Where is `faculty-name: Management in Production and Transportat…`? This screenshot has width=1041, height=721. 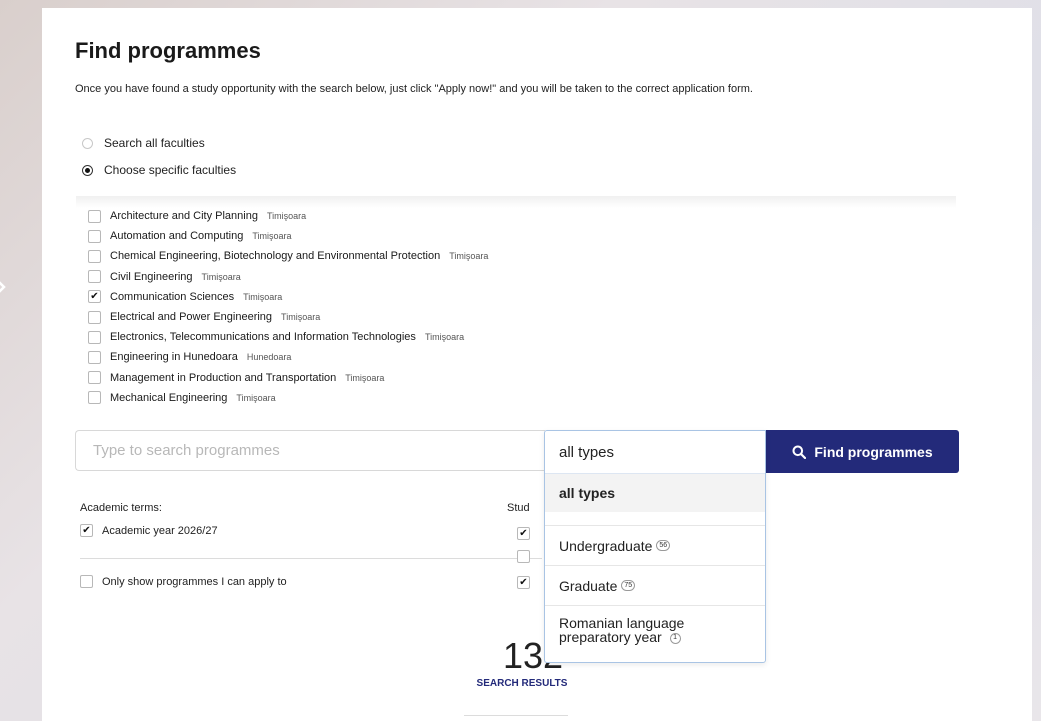
faculty-name: Management in Production and Transportat… is located at coordinates (223, 377).